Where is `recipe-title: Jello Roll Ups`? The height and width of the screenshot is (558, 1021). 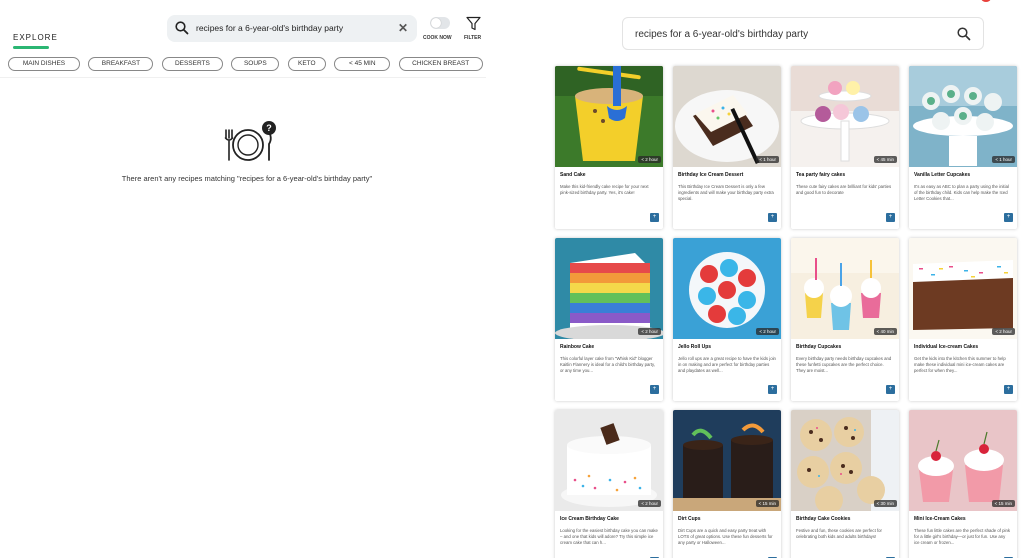
recipe-title: Jello Roll Ups is located at coordinates (694, 347).